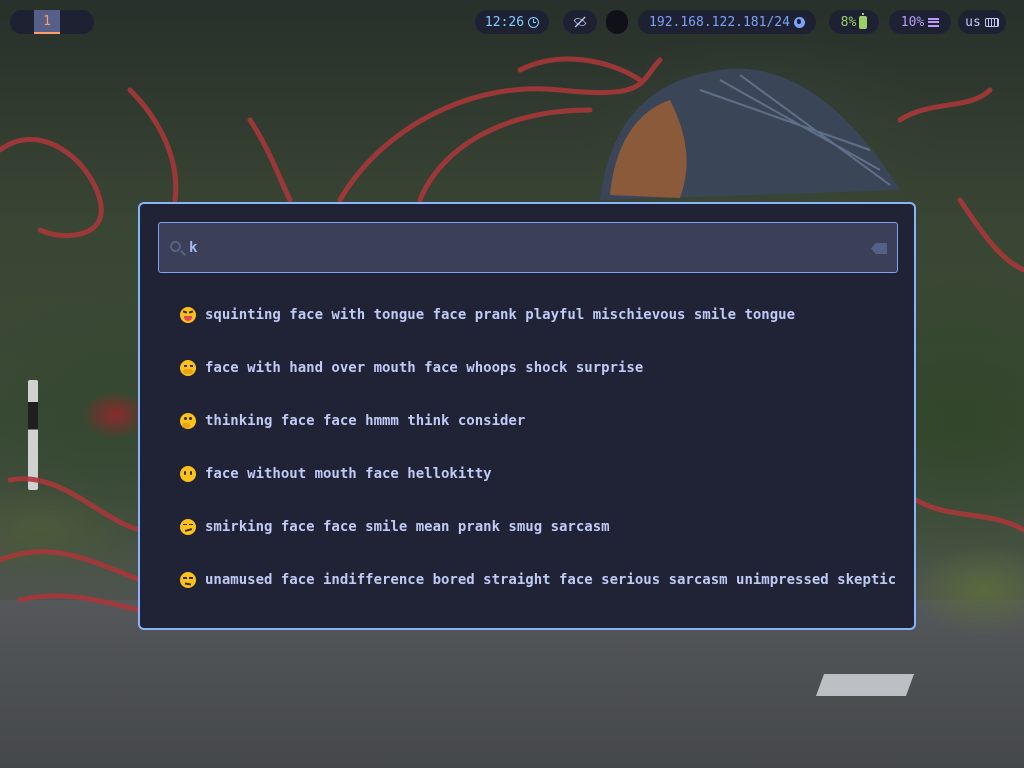 This screenshot has width=1024, height=768. I want to click on list-item: thinking face face hmmm think consider, so click(538, 420).